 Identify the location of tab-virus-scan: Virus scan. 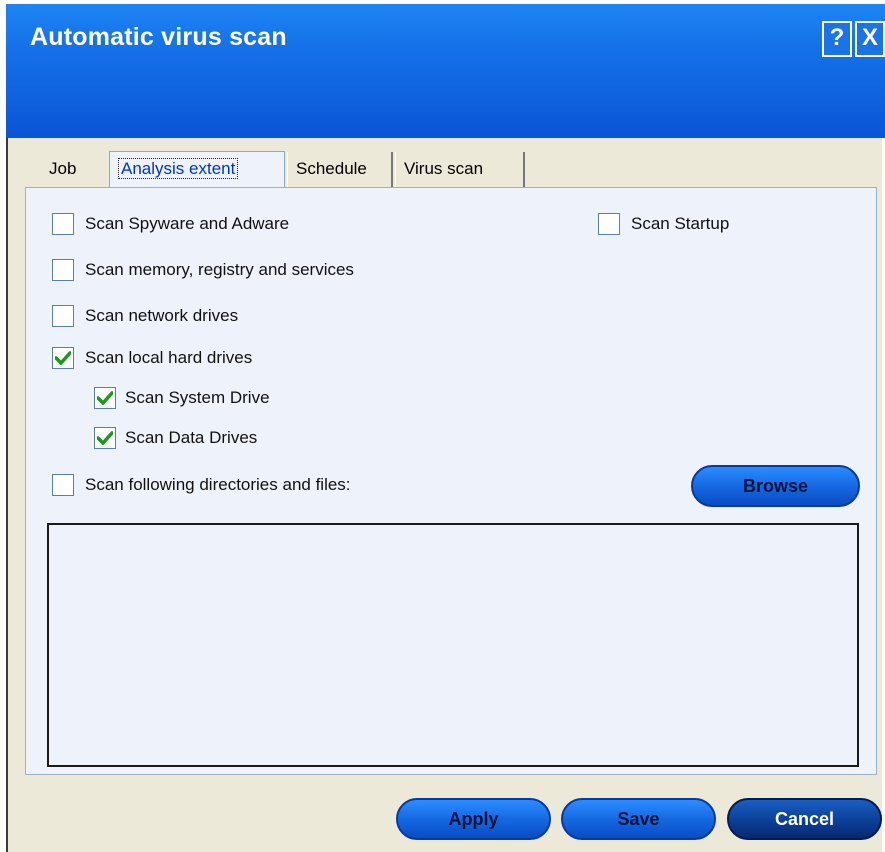
(460, 169).